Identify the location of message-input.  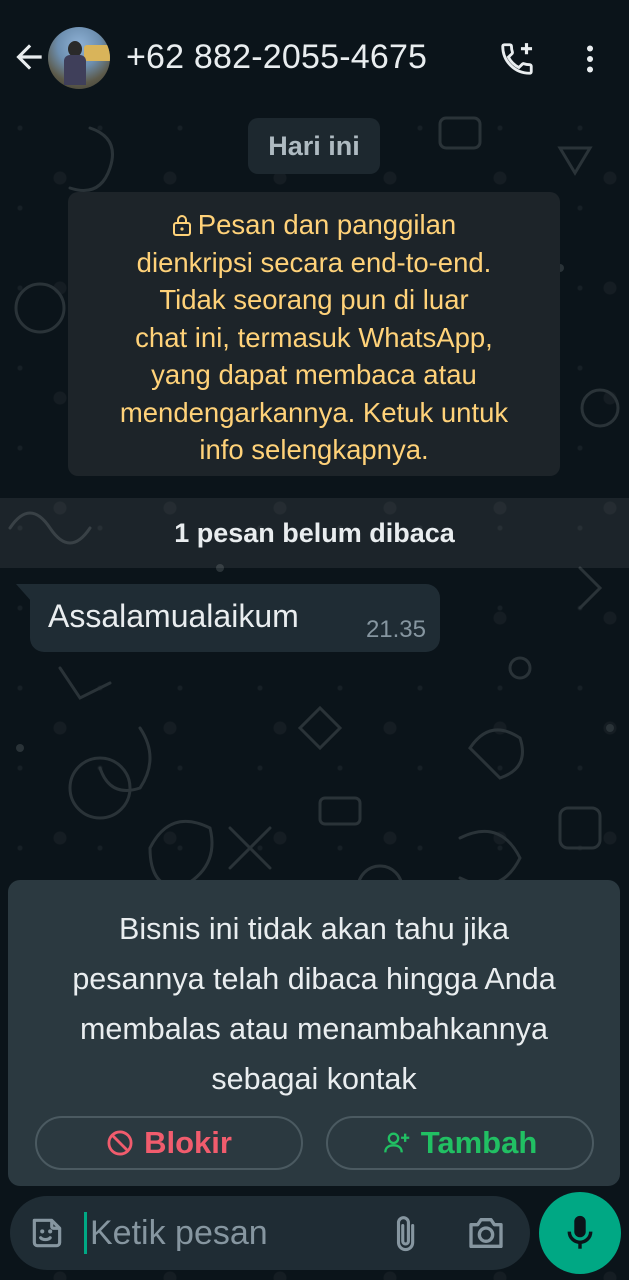
(235, 1233).